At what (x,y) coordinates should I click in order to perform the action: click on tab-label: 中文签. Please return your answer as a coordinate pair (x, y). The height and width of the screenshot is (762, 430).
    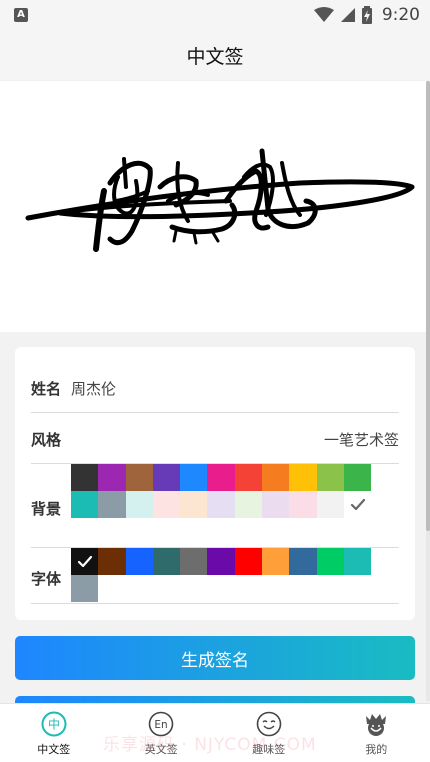
    Looking at the image, I should click on (54, 749).